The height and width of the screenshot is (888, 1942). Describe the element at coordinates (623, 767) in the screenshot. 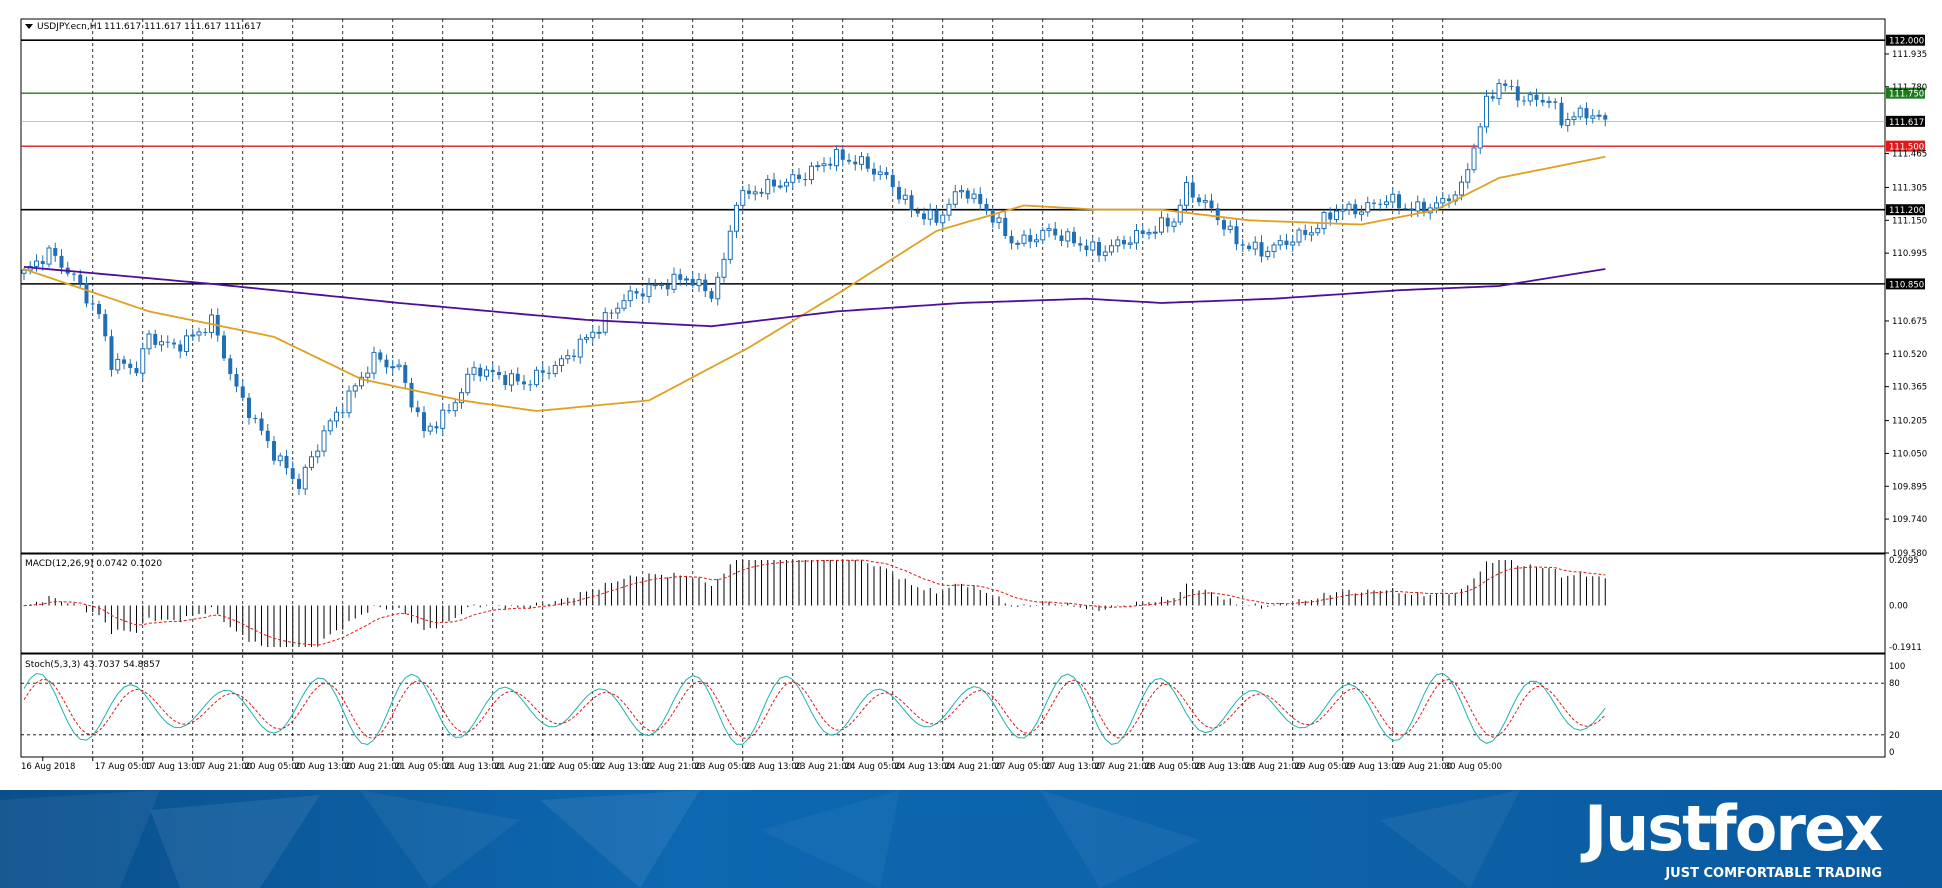

I see `time-tick-label: 22 Aug 13:00` at that location.